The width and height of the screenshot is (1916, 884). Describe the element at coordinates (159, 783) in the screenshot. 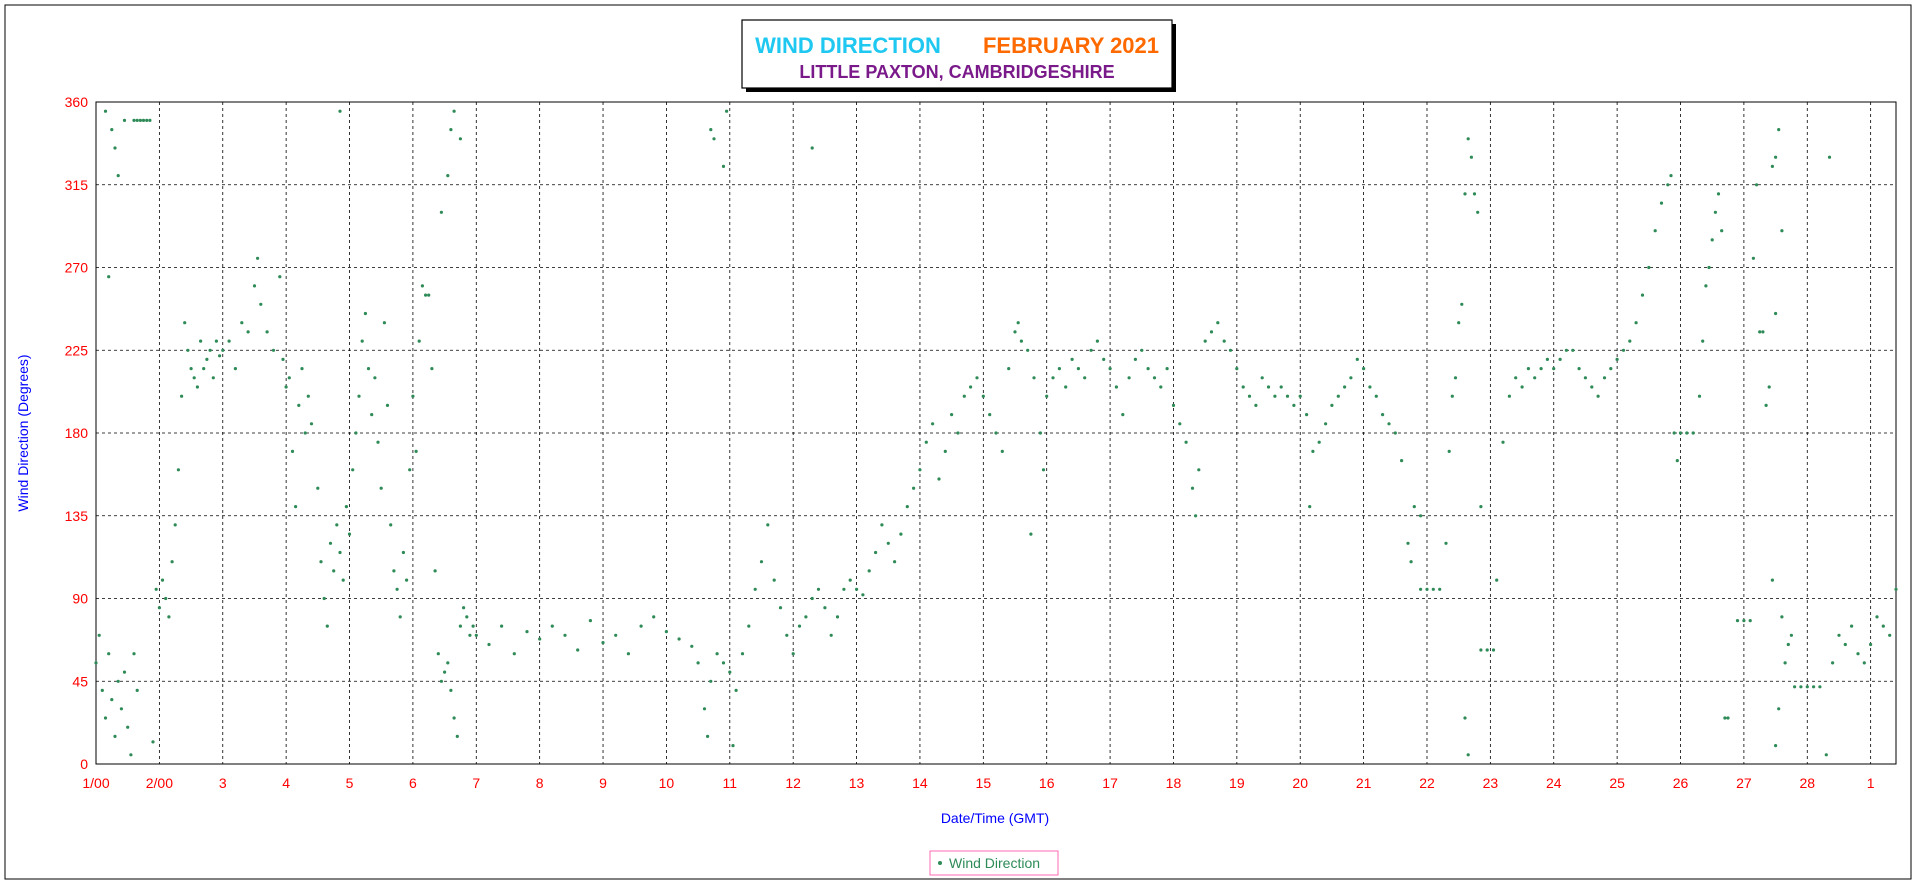

I see `x-tick-label: 2/00` at that location.